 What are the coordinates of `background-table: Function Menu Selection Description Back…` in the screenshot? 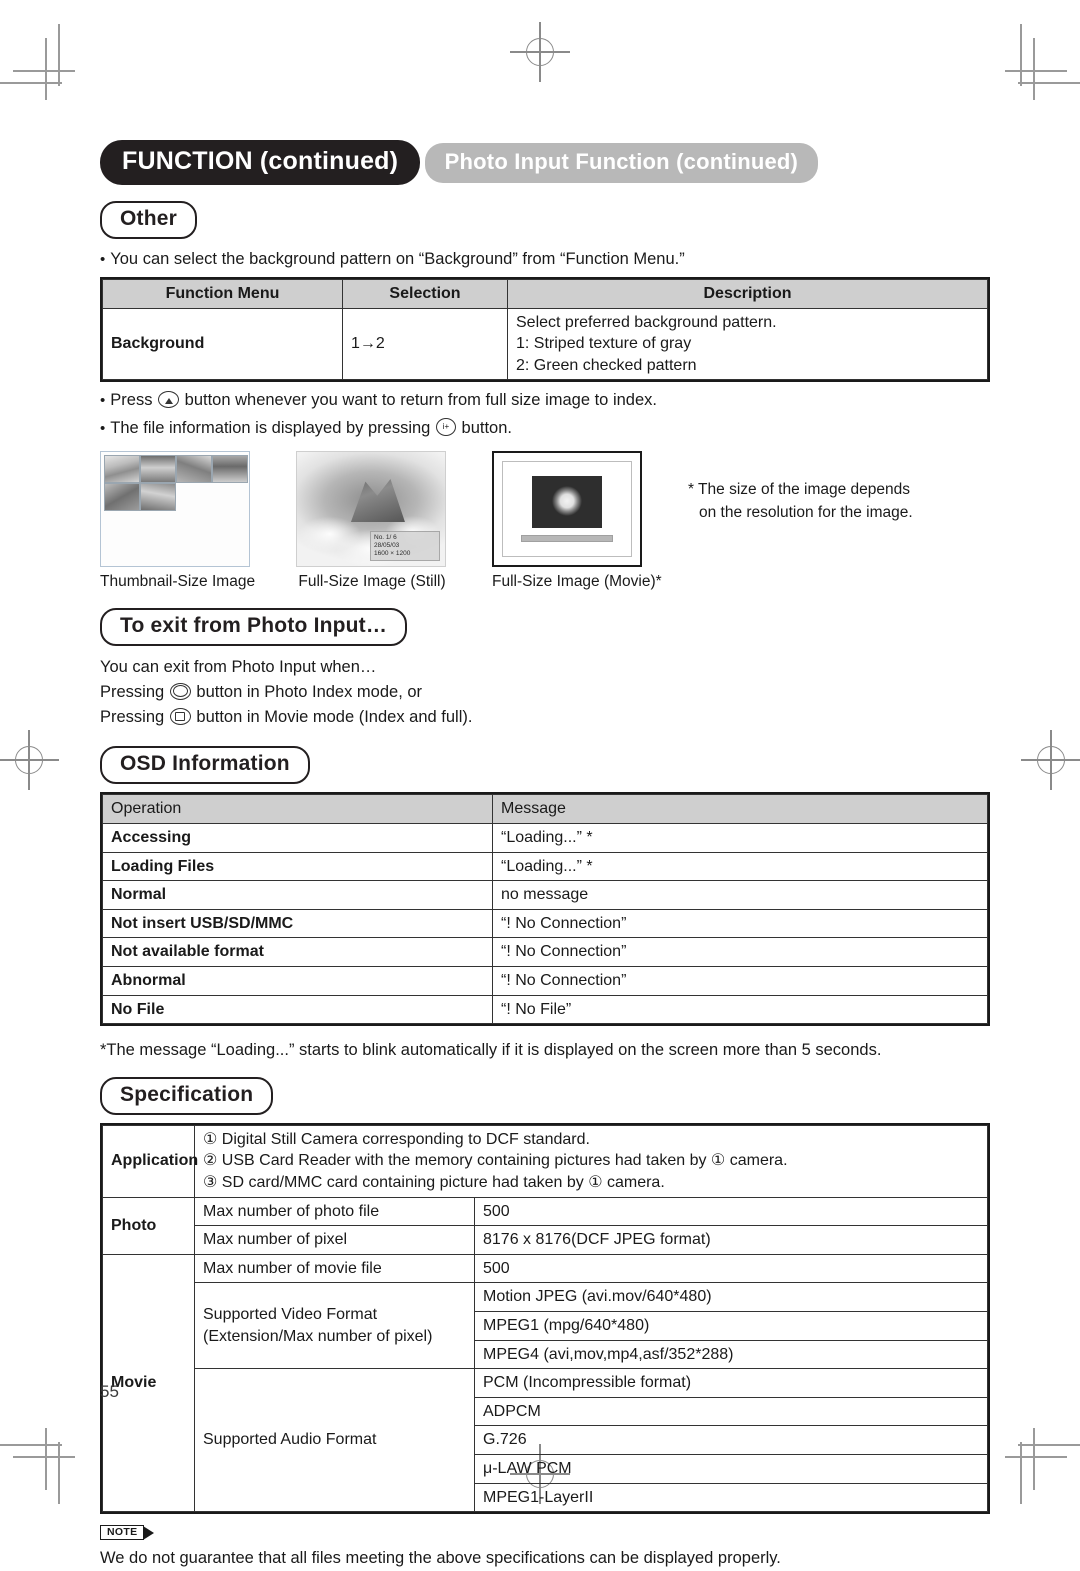 It's located at (545, 329).